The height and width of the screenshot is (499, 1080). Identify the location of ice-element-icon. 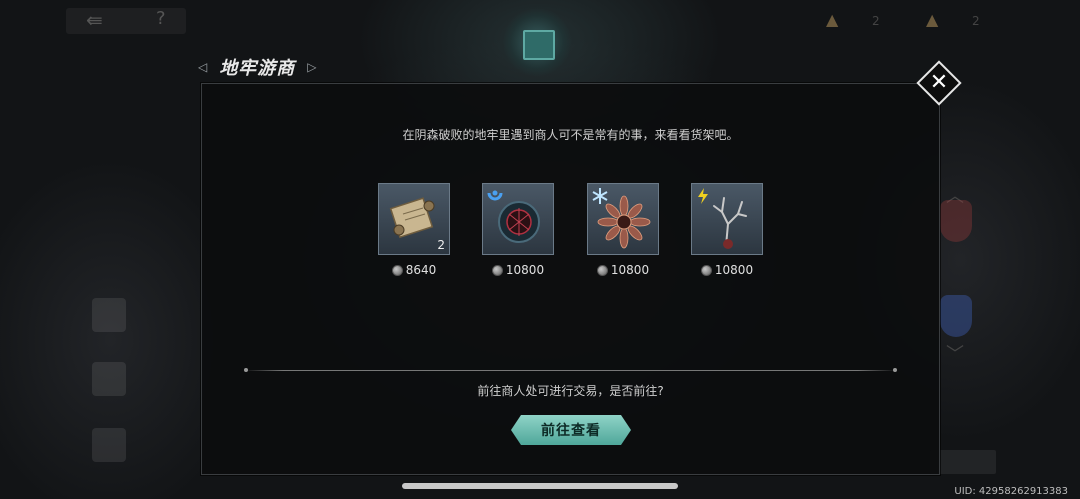
(600, 196).